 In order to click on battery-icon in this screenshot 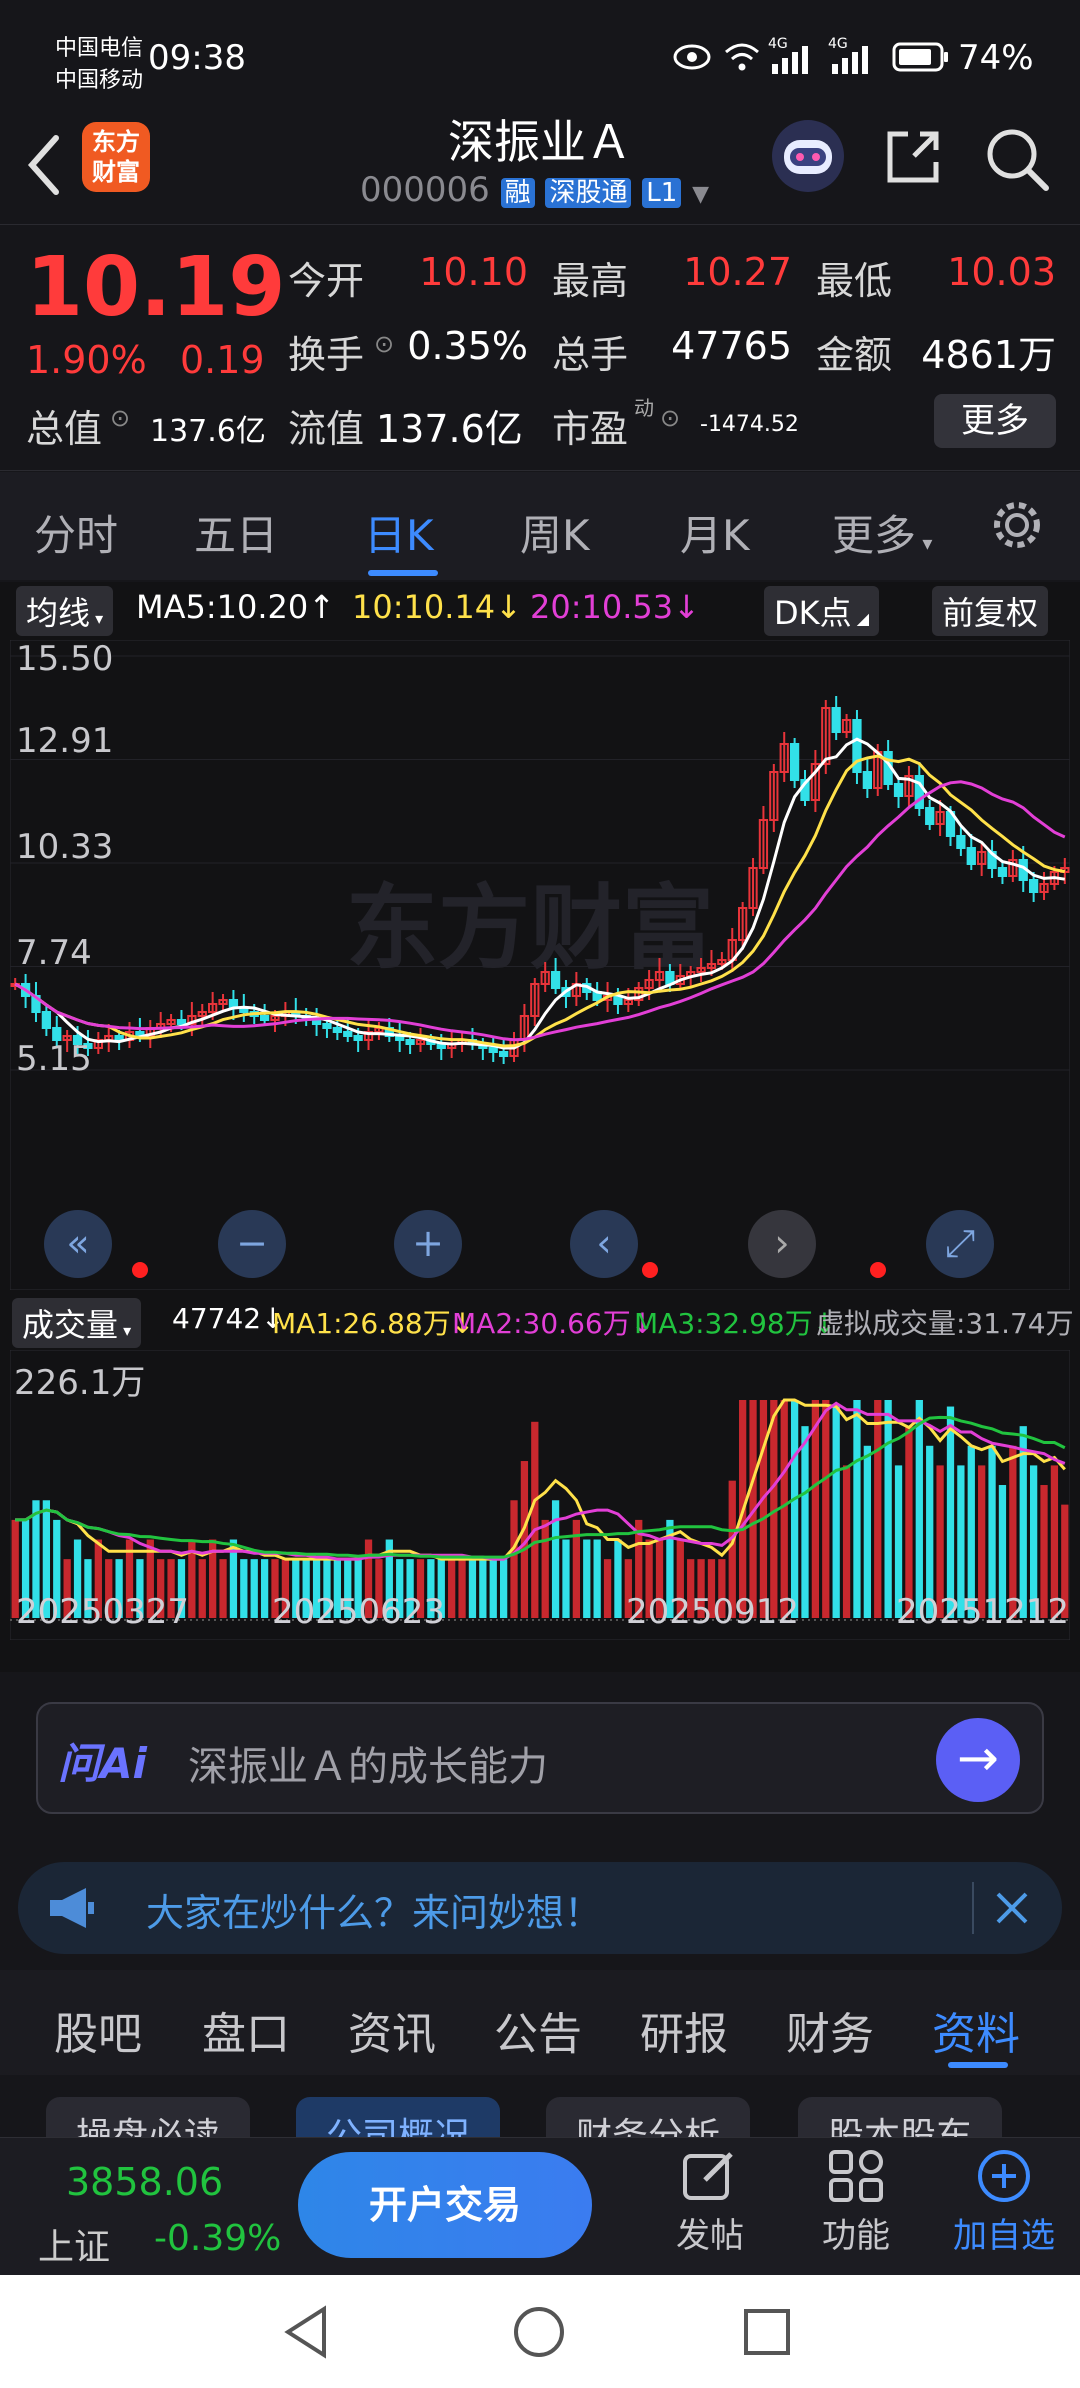, I will do `click(920, 57)`.